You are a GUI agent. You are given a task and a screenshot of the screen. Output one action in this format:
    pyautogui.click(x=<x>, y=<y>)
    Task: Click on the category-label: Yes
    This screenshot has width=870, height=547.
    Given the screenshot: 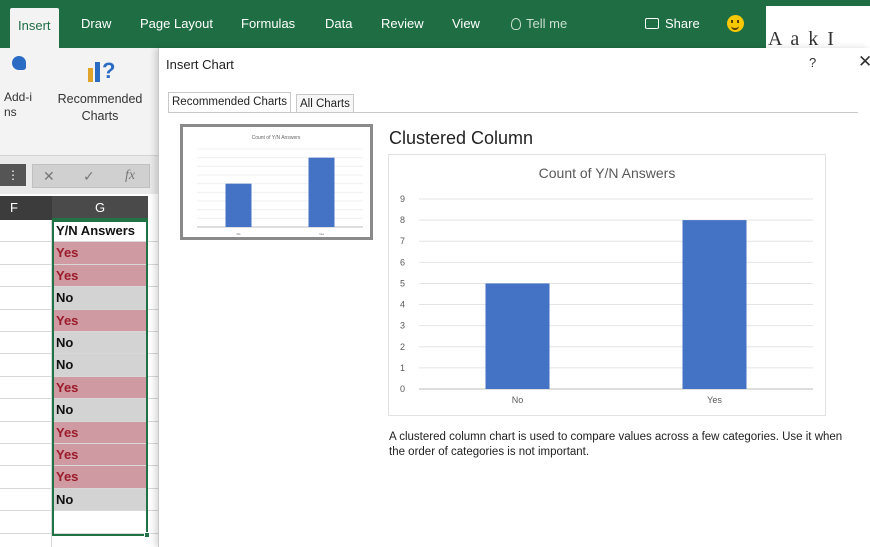 What is the action you would take?
    pyautogui.click(x=714, y=400)
    